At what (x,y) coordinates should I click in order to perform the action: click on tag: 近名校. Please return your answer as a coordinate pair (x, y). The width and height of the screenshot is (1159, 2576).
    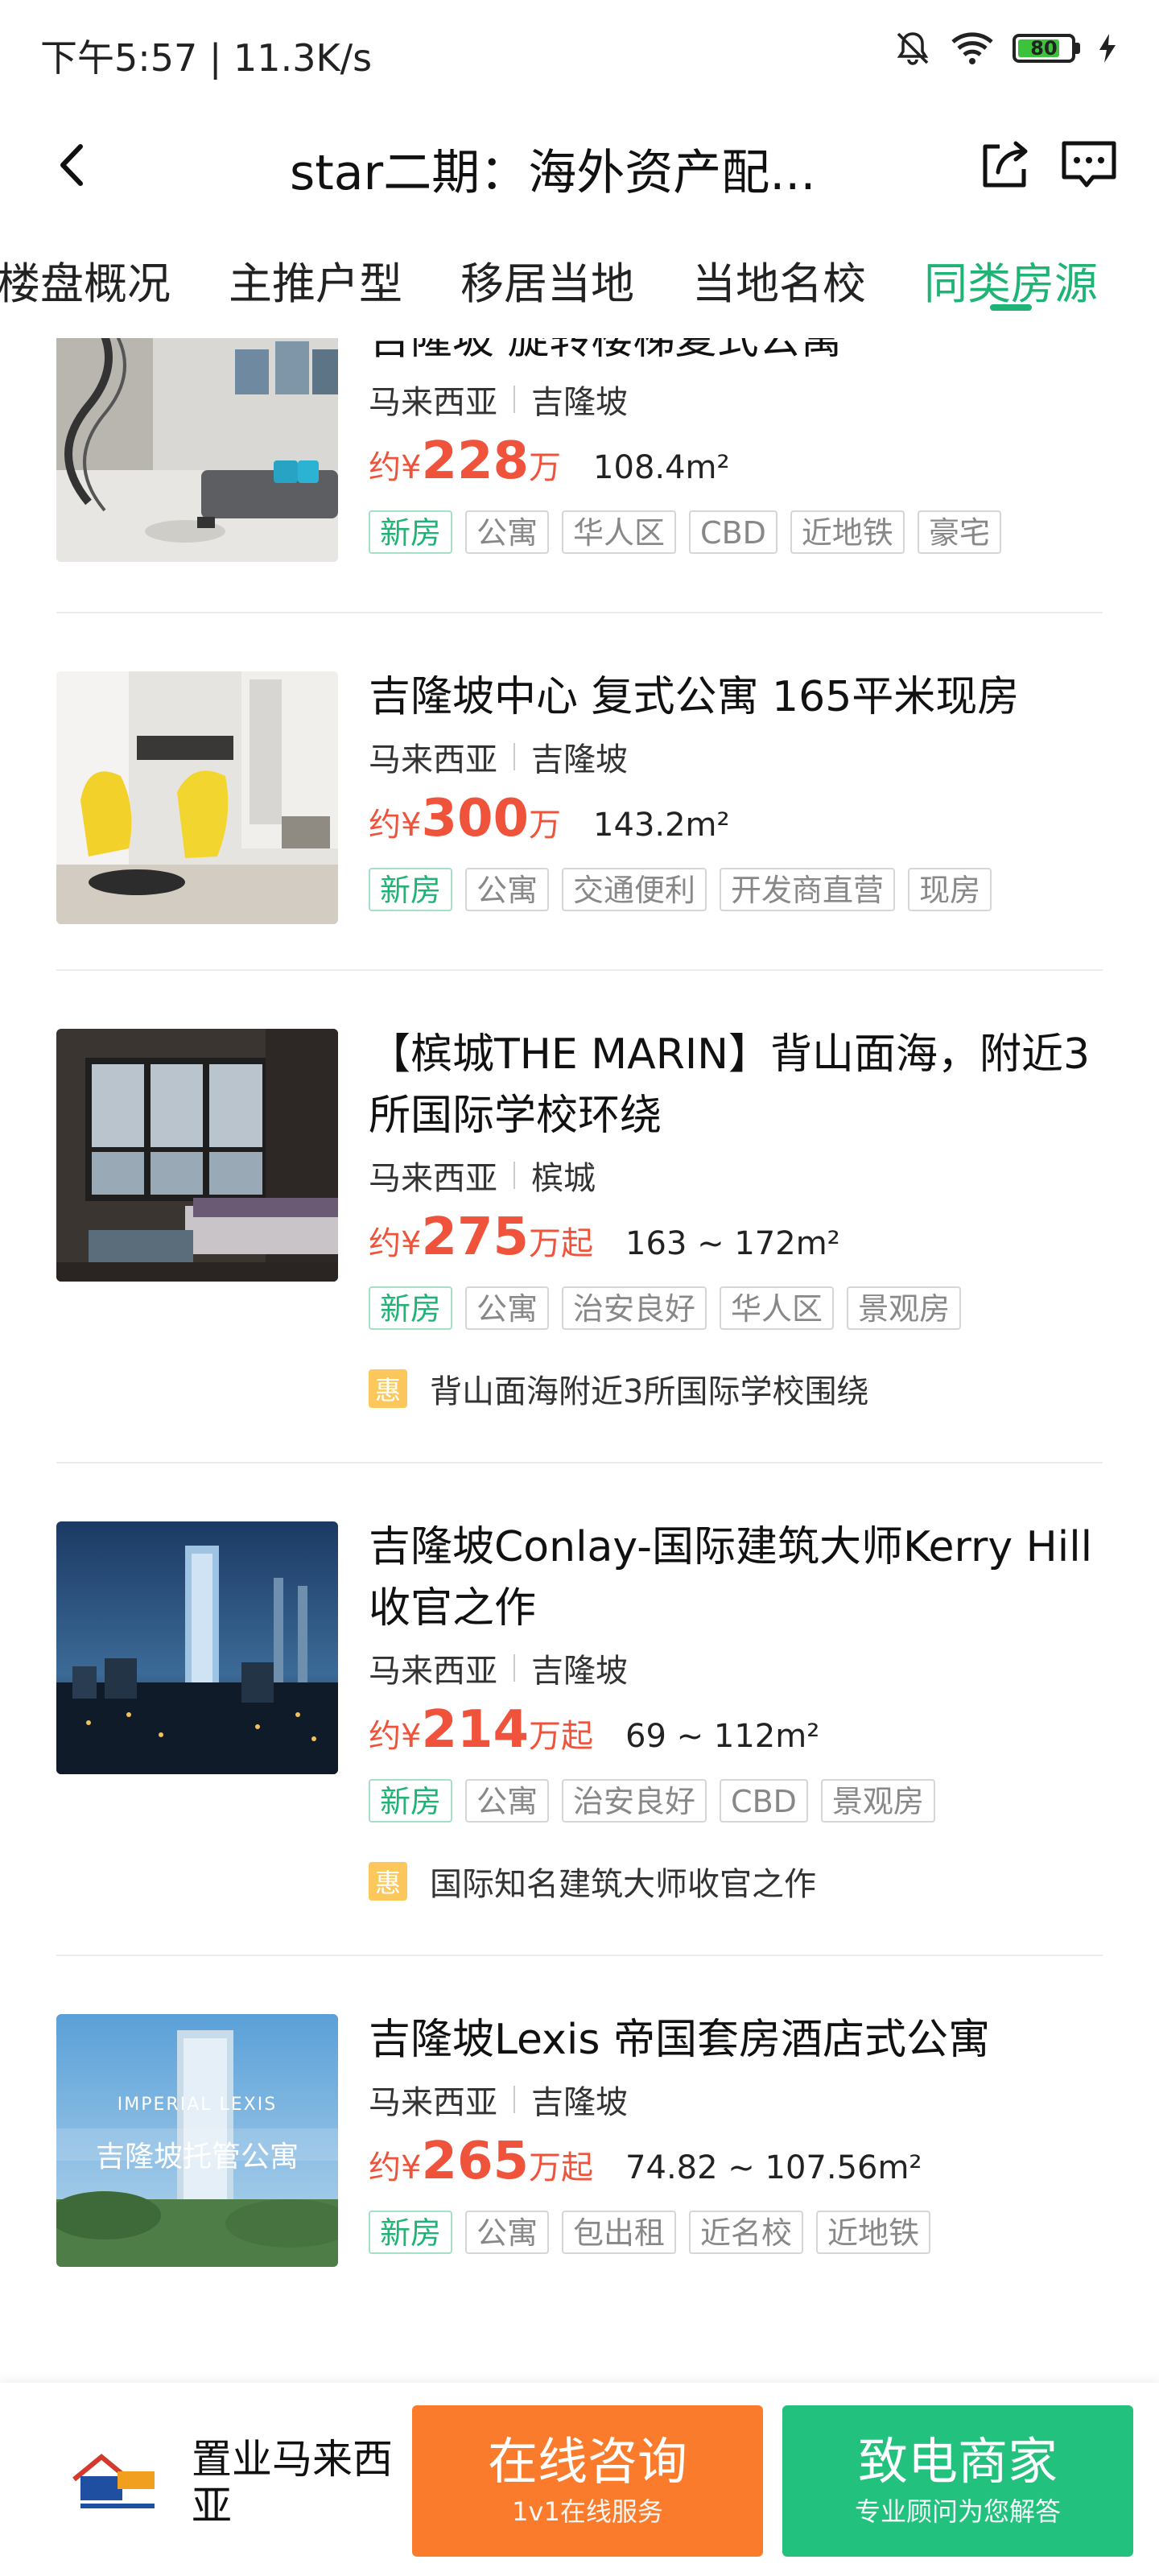
    Looking at the image, I should click on (746, 2232).